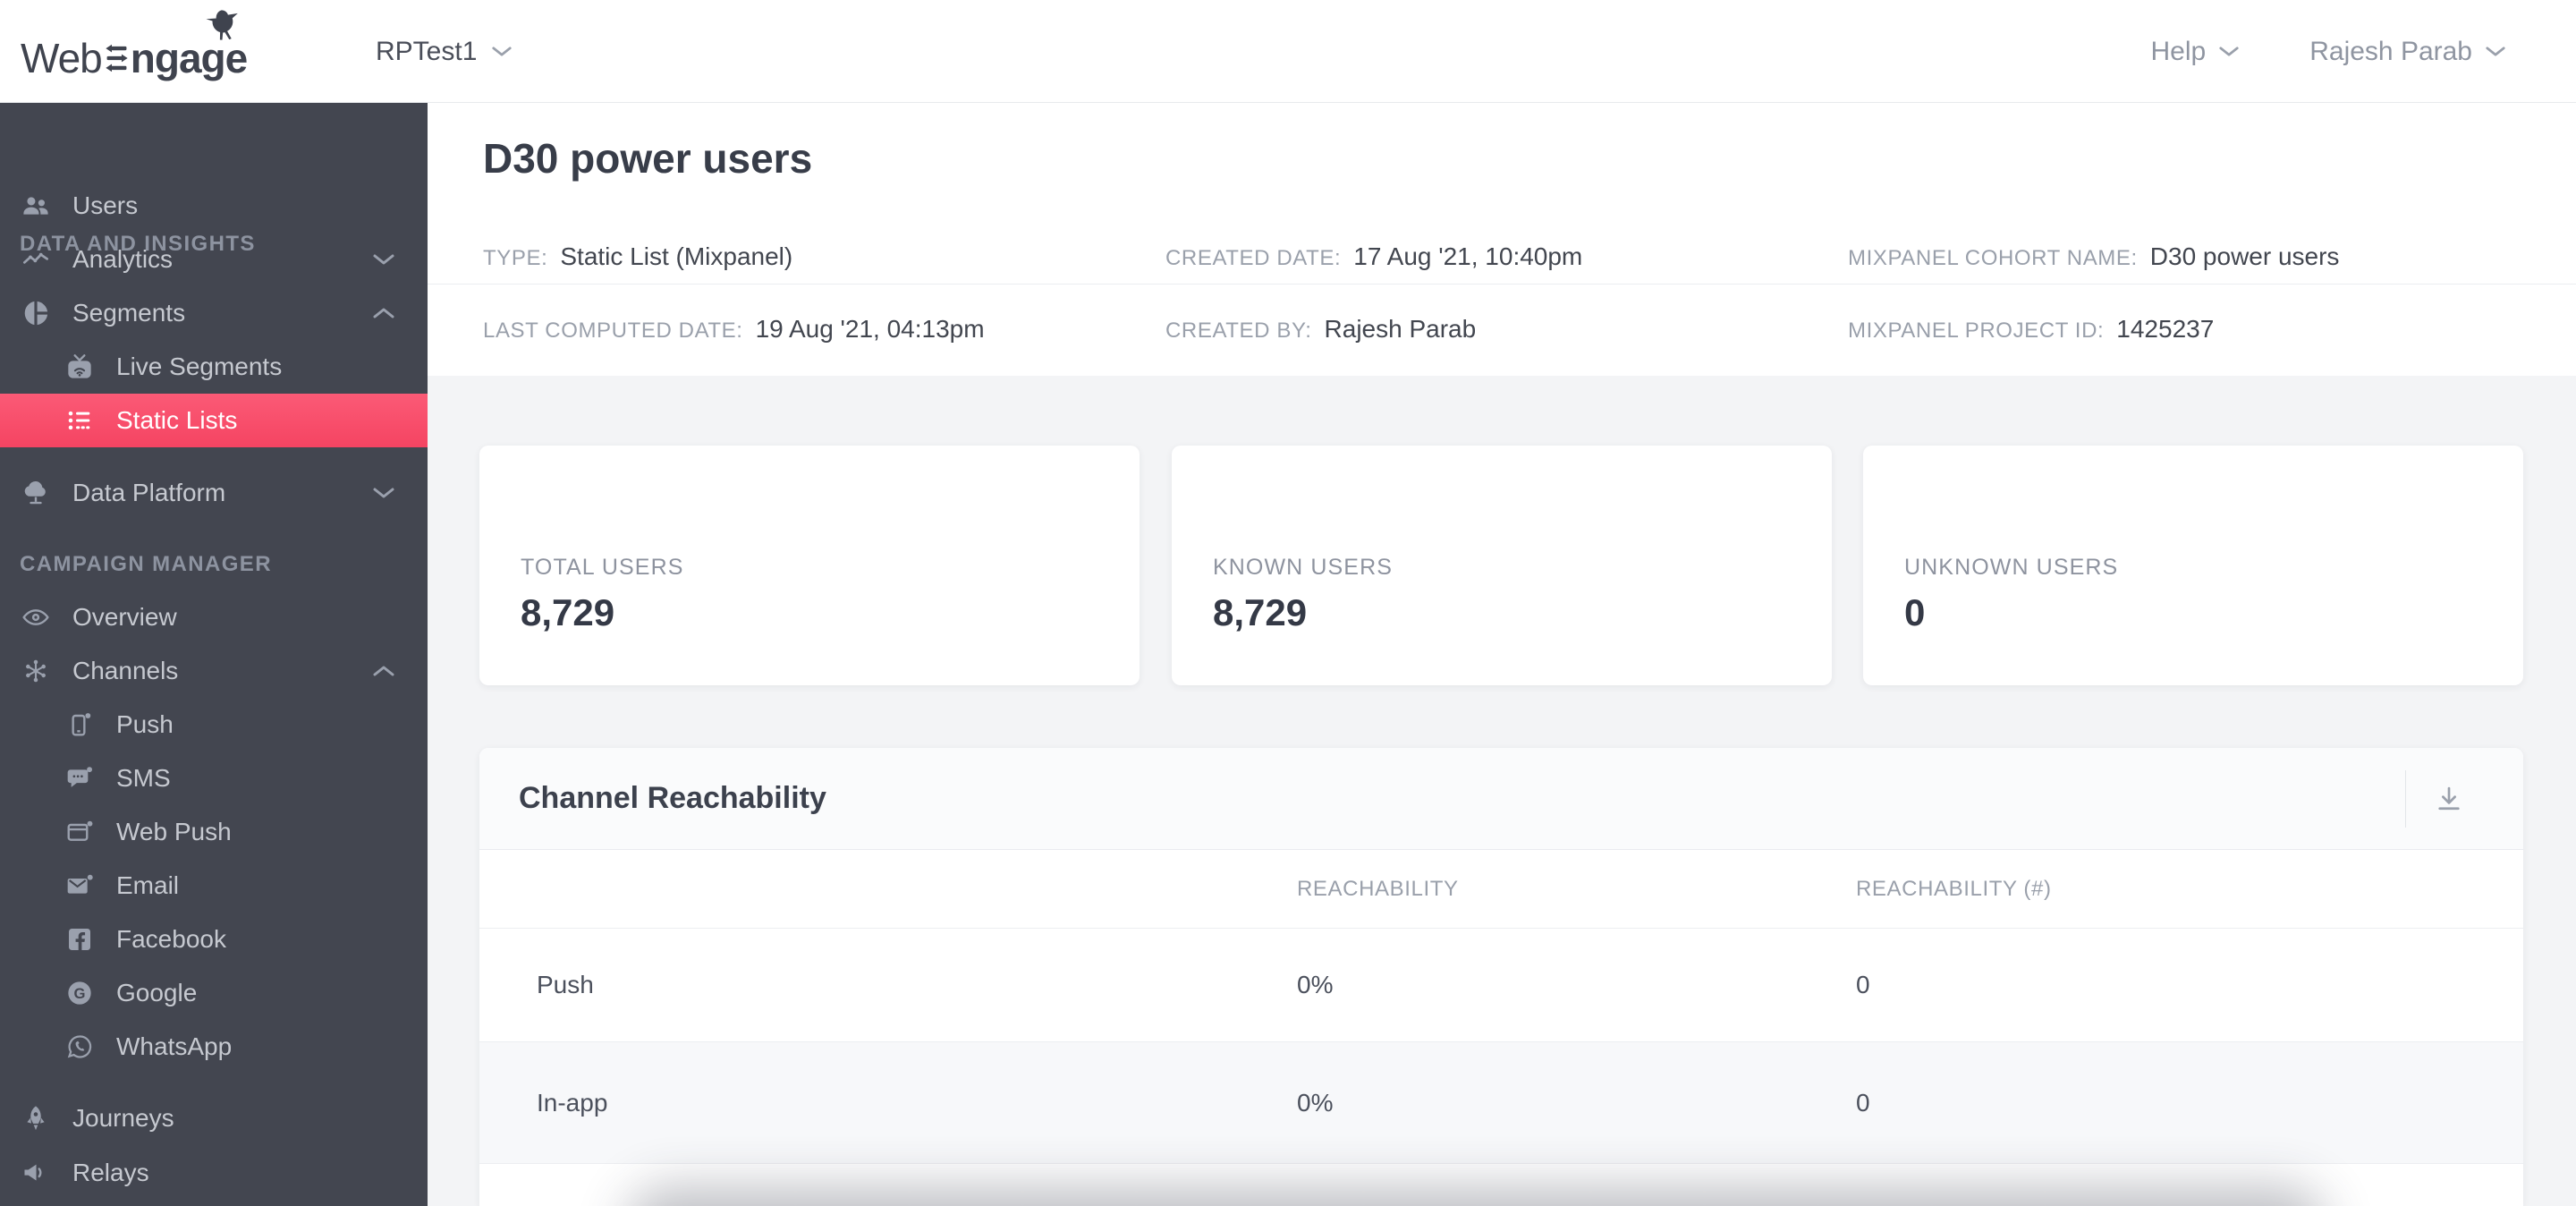 The height and width of the screenshot is (1206, 2576). Describe the element at coordinates (214, 617) in the screenshot. I see `sidebar-item-overview: Overview` at that location.